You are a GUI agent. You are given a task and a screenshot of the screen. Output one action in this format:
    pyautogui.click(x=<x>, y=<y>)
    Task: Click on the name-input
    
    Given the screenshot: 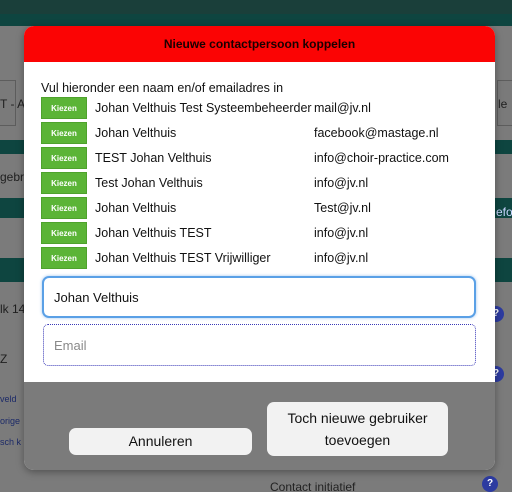 What is the action you would take?
    pyautogui.click(x=259, y=297)
    